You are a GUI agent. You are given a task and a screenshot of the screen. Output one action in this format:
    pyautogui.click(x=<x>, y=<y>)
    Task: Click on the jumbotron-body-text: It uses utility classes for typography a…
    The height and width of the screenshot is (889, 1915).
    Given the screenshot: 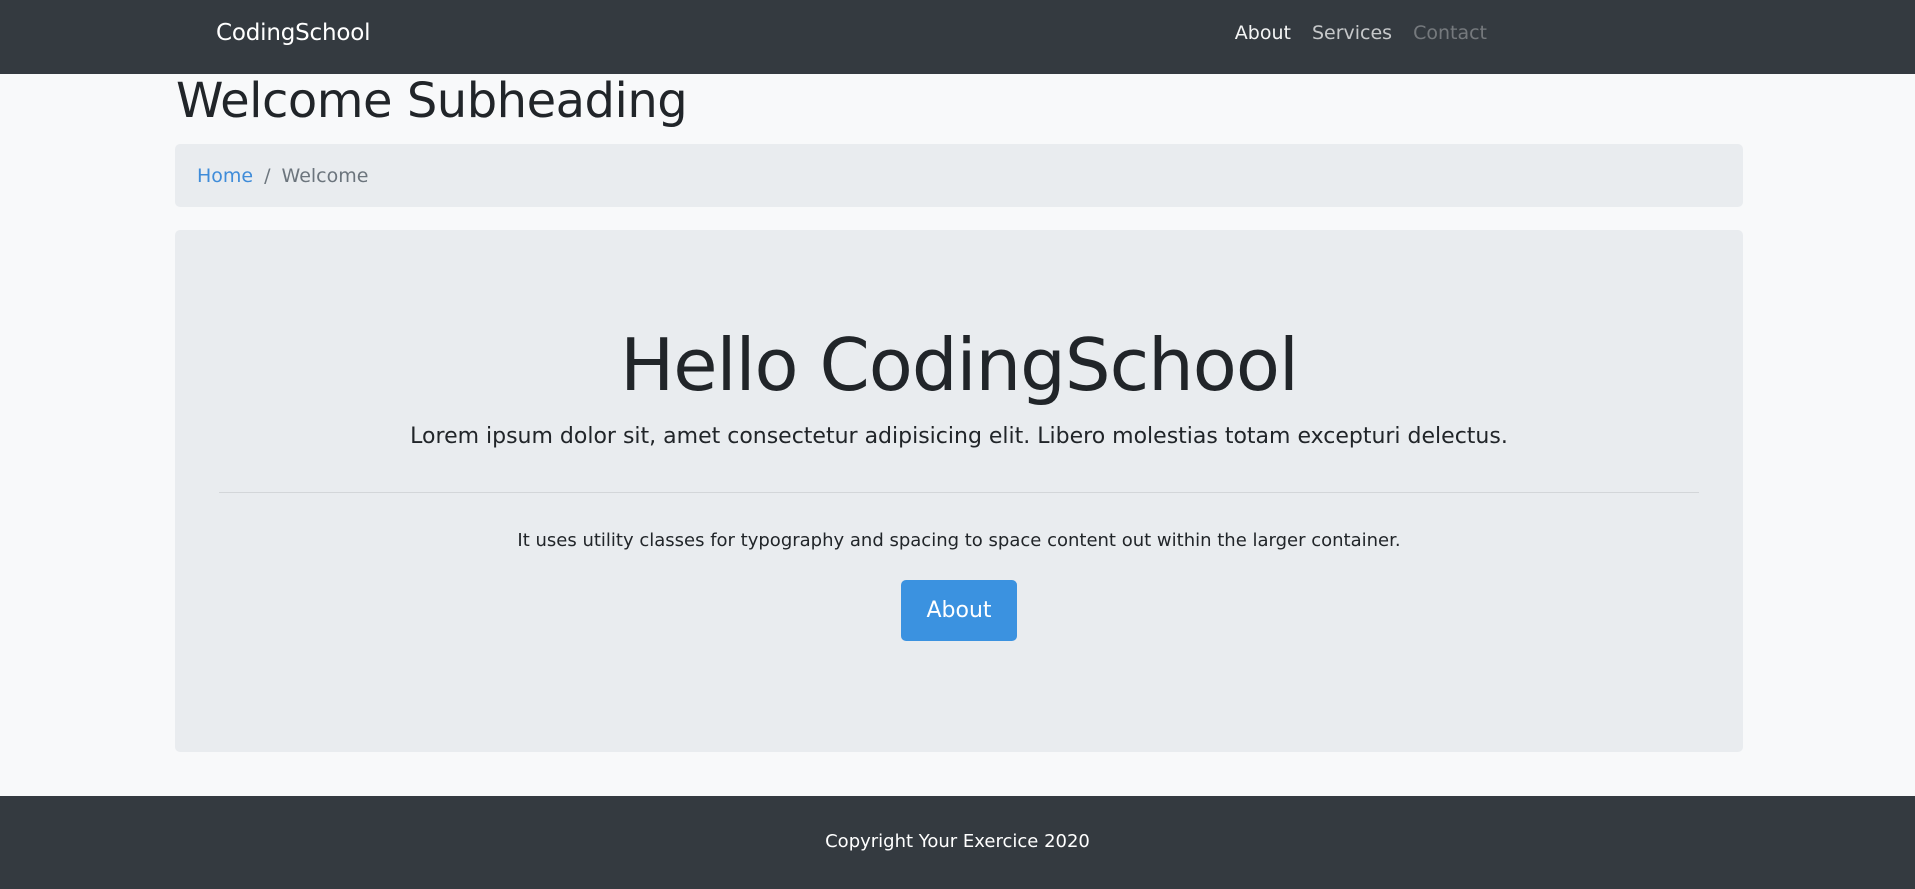 What is the action you would take?
    pyautogui.click(x=959, y=540)
    